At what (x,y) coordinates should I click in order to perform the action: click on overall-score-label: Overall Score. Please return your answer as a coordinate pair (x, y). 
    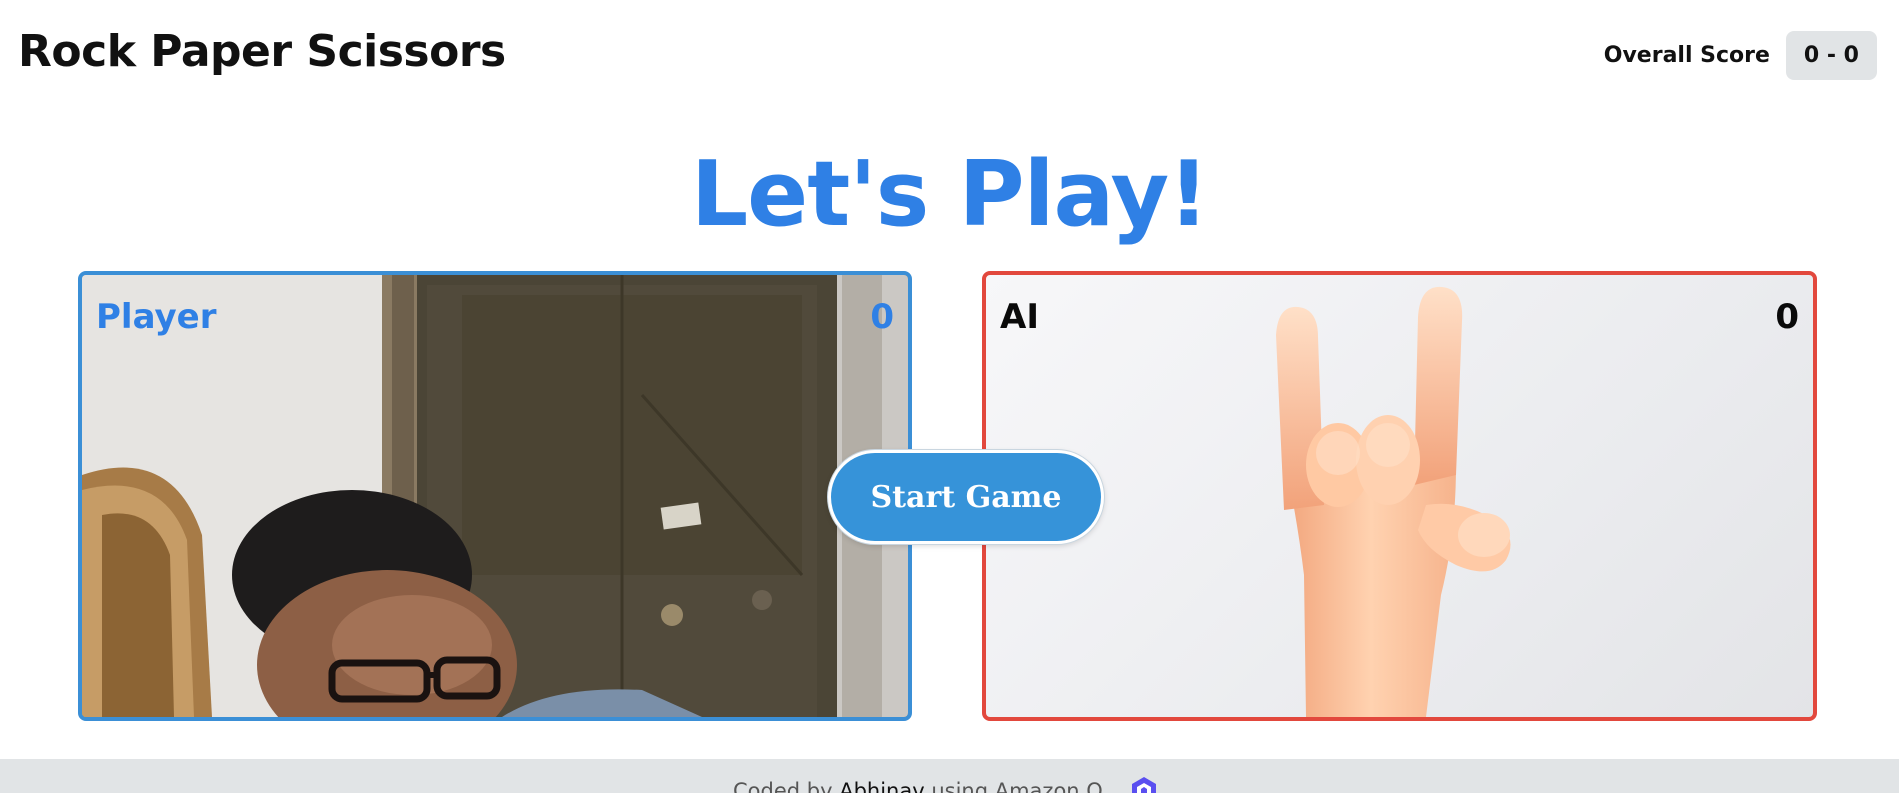
    Looking at the image, I should click on (1686, 55).